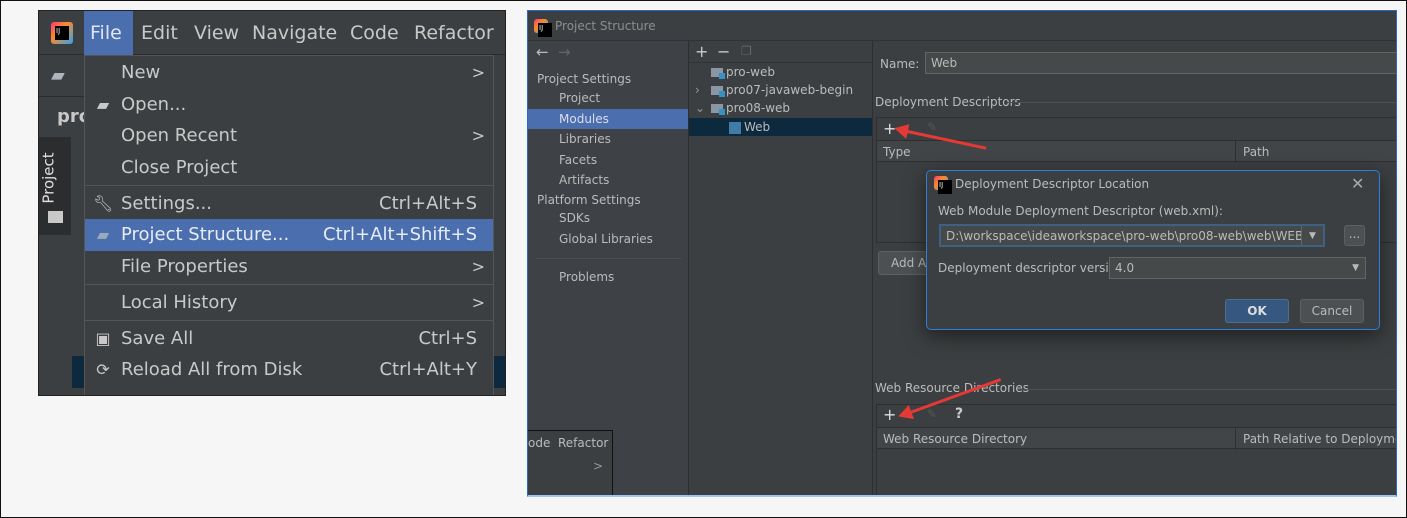  What do you see at coordinates (289, 73) in the screenshot?
I see `menu-item-new: New >` at bounding box center [289, 73].